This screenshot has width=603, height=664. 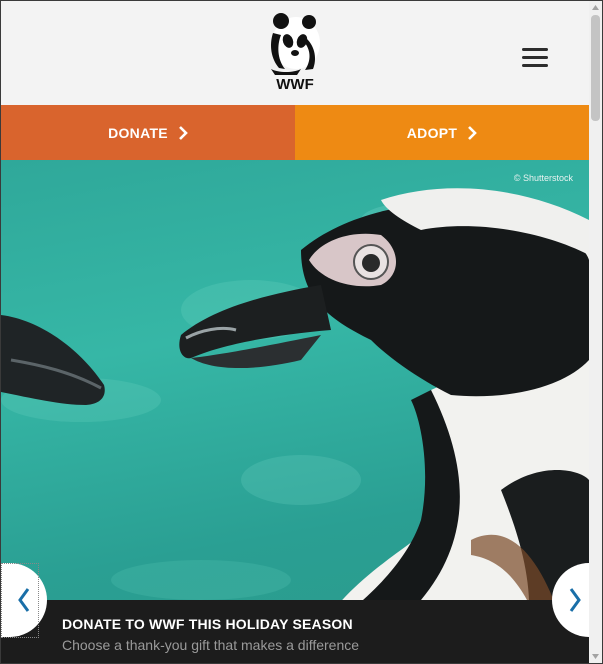 I want to click on donate-label: DONATE, so click(x=138, y=132).